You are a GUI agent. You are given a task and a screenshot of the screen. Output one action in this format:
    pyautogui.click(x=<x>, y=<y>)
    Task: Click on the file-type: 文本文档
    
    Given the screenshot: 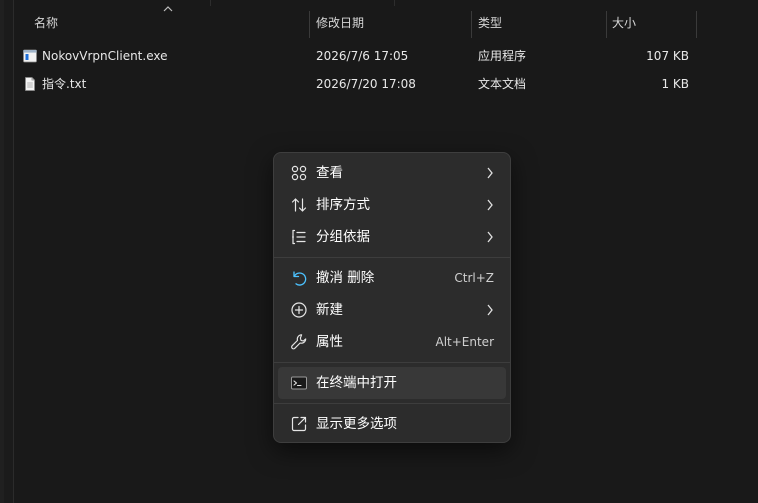 What is the action you would take?
    pyautogui.click(x=502, y=84)
    